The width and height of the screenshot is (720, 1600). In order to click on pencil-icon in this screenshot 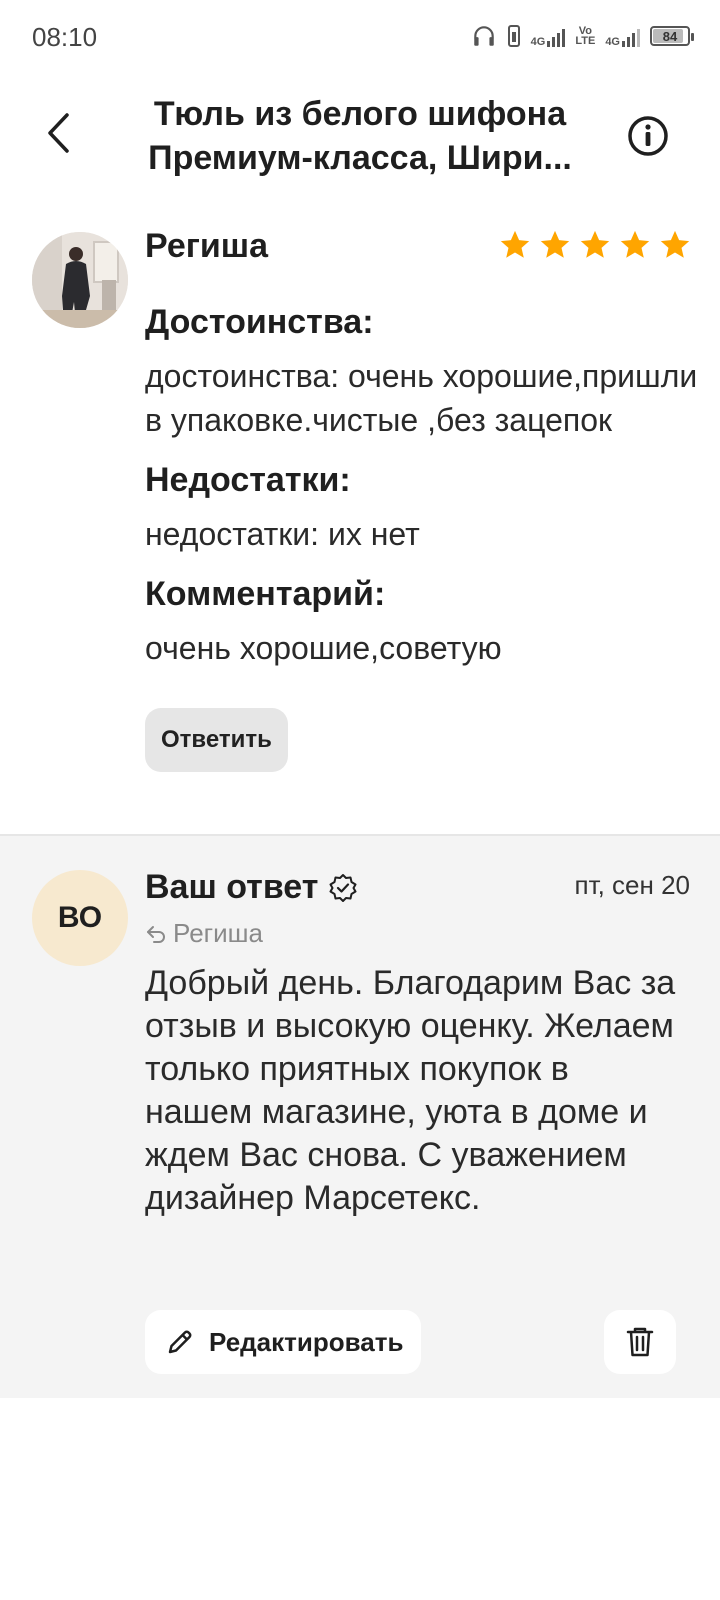, I will do `click(180, 1342)`.